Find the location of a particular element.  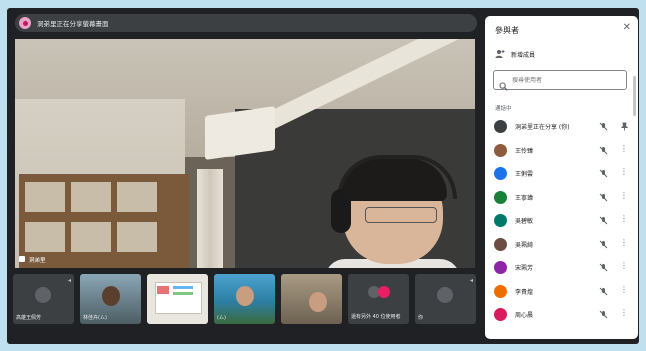

filmstrip: ◂ 高雄王佩芳 林佳卉(ㄙ) (ㄙ) 還有另外 40 位使用者 ◂ 你 is located at coordinates (245, 300).